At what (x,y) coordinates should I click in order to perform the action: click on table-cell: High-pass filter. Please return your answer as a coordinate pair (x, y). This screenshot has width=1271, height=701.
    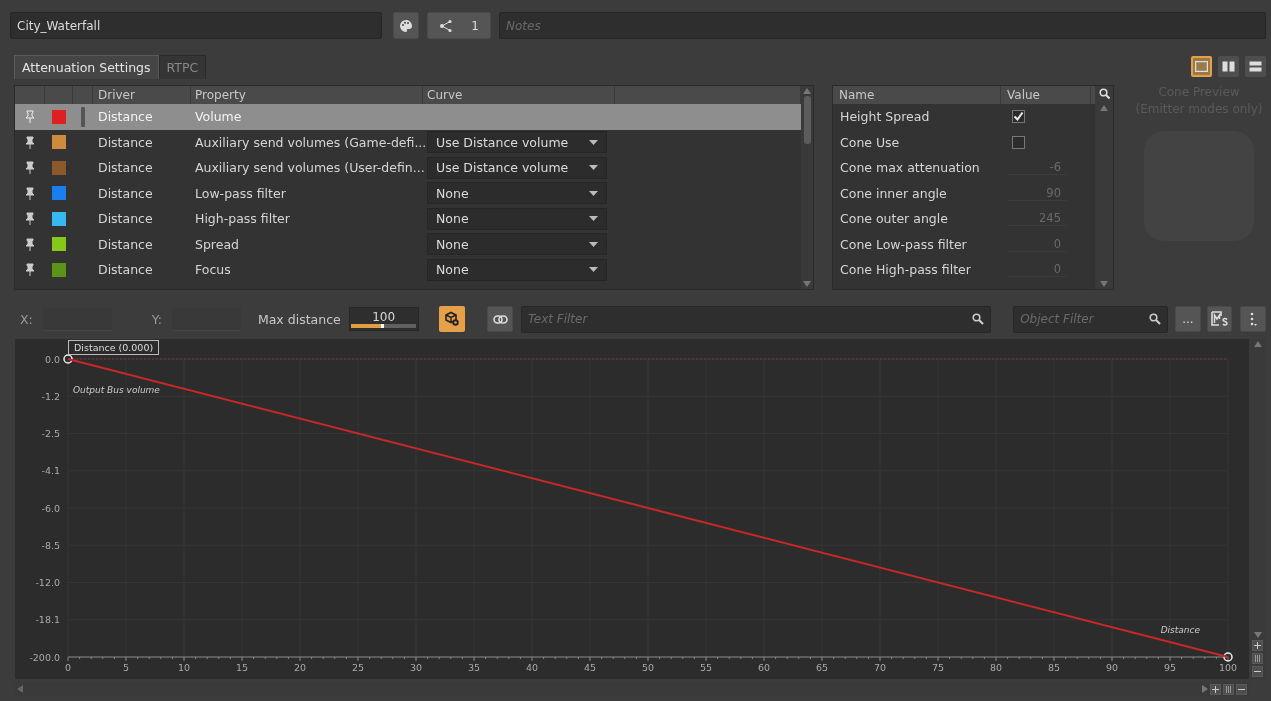
    Looking at the image, I should click on (242, 219).